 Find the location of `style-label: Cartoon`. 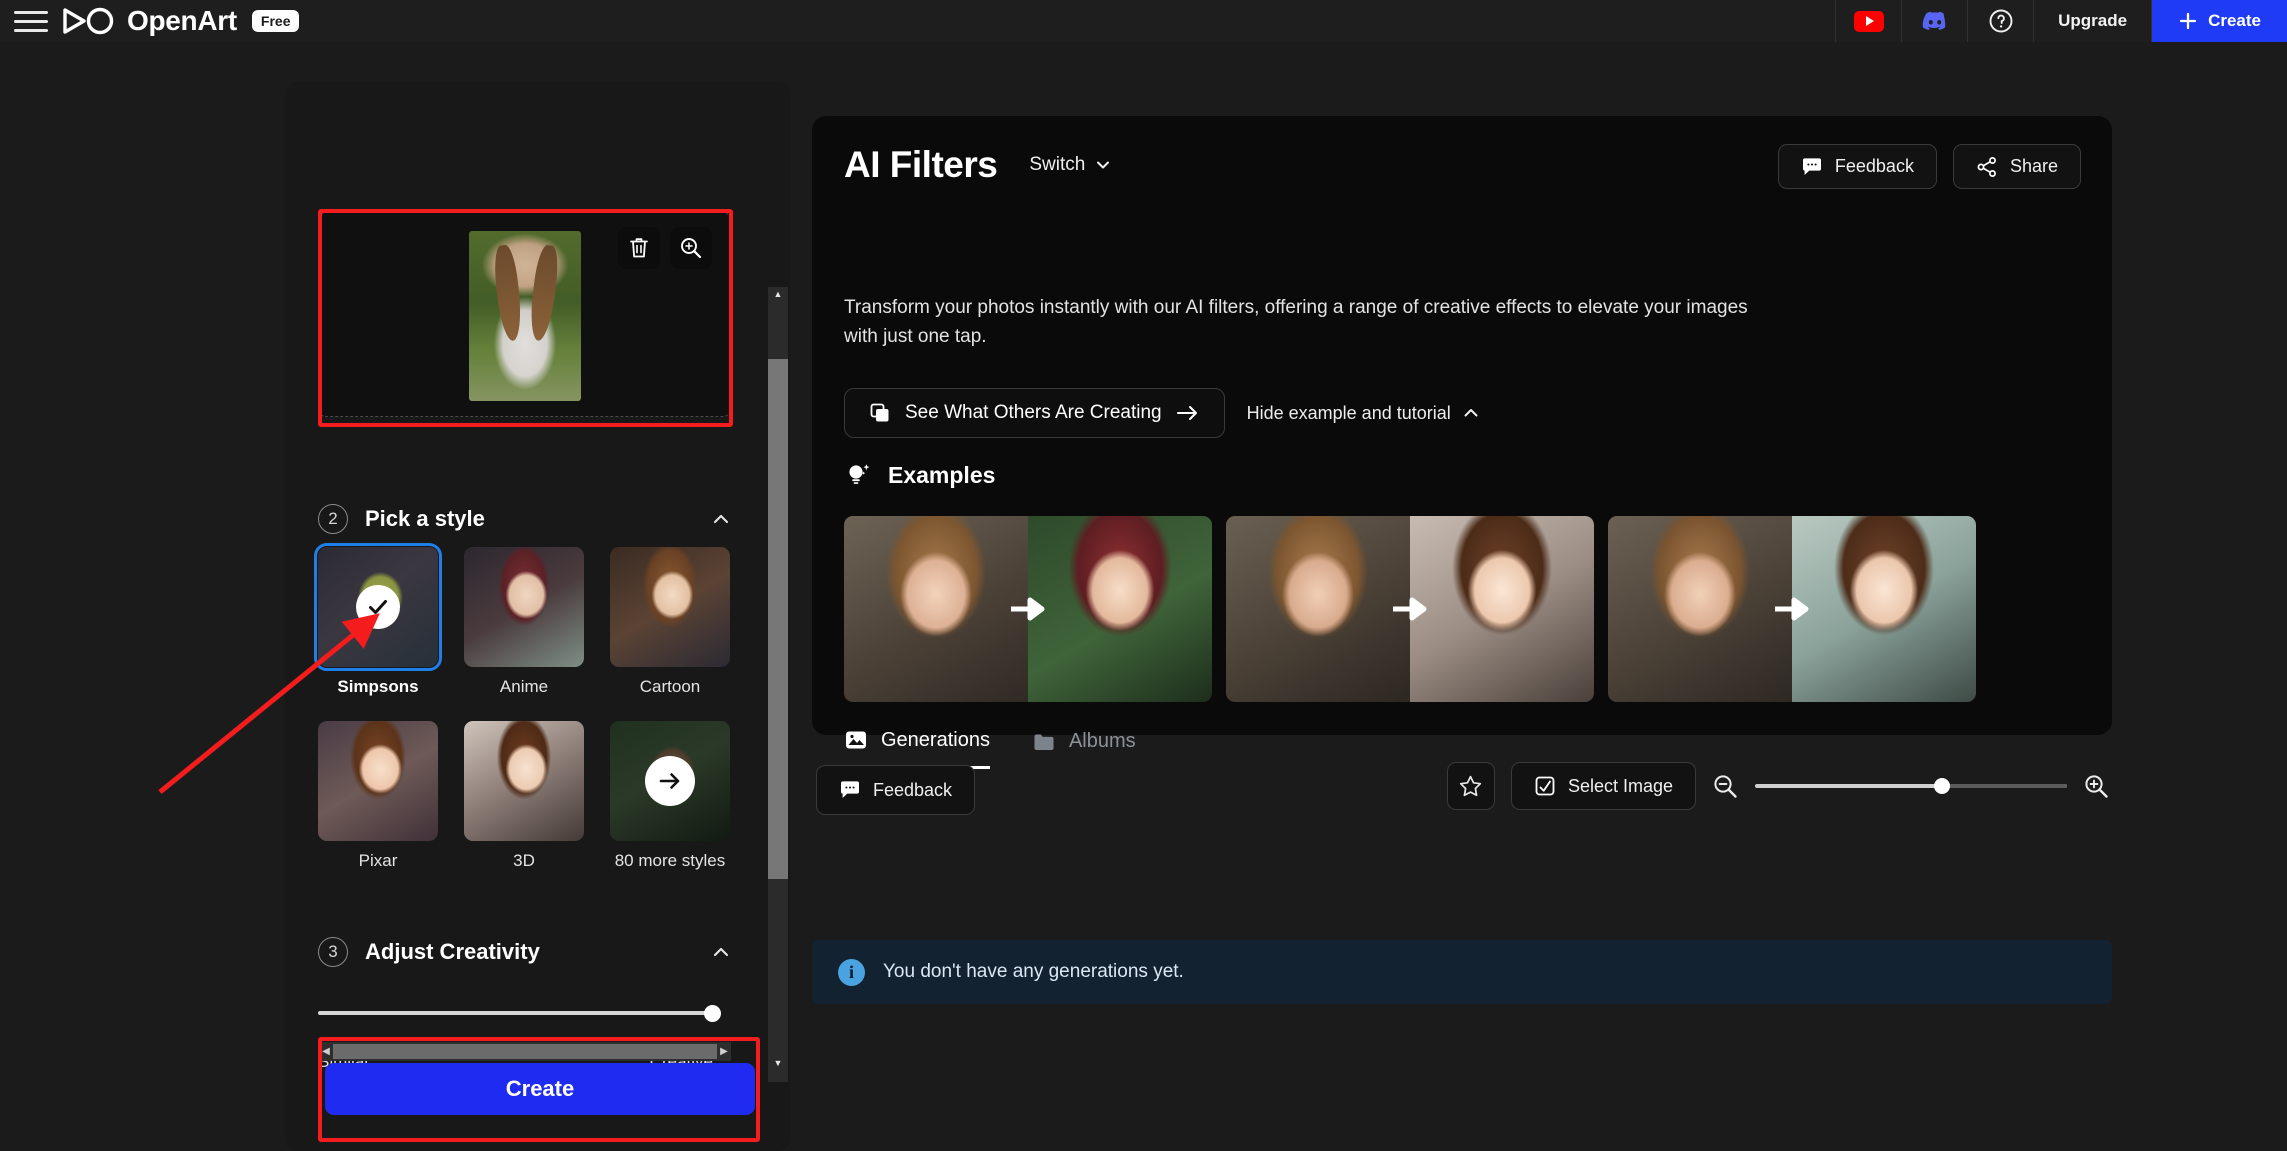

style-label: Cartoon is located at coordinates (670, 686).